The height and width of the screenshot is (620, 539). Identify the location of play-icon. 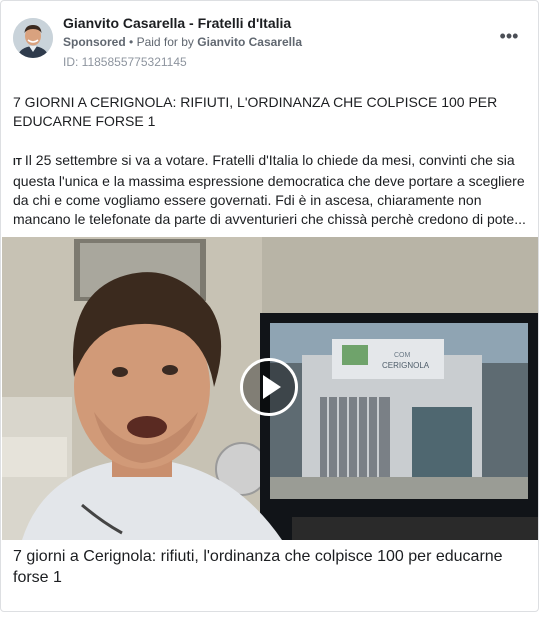
(272, 387).